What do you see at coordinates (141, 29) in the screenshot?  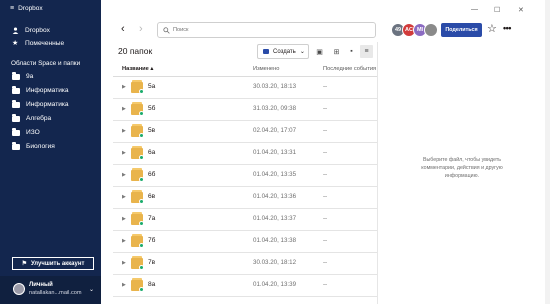 I see `forward-arrow-icon: ›` at bounding box center [141, 29].